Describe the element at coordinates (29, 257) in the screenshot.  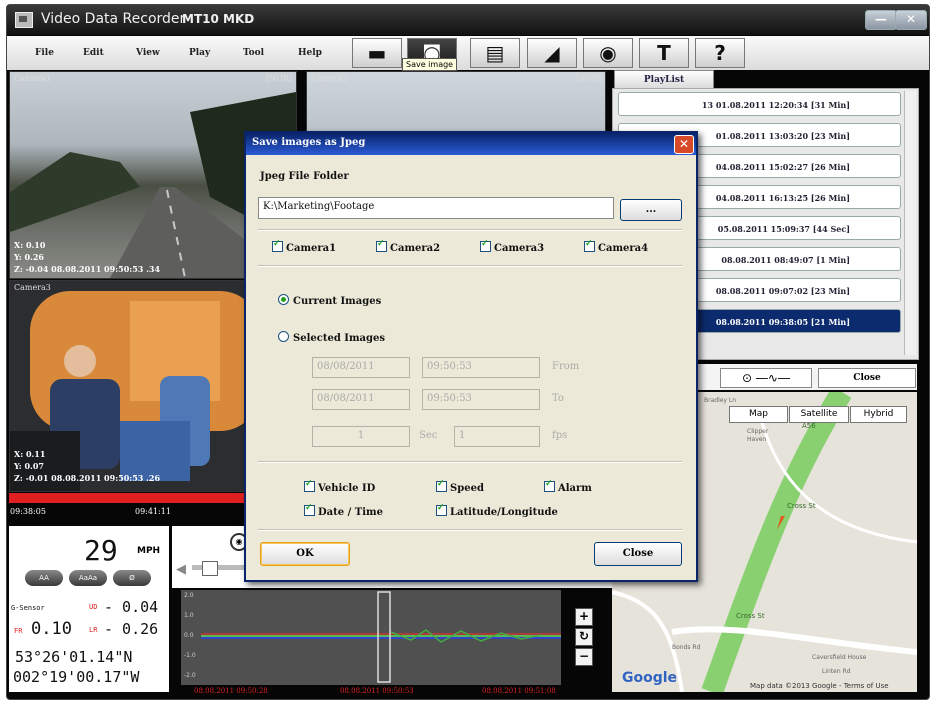
I see `camera1-y: Y: 0.26` at that location.